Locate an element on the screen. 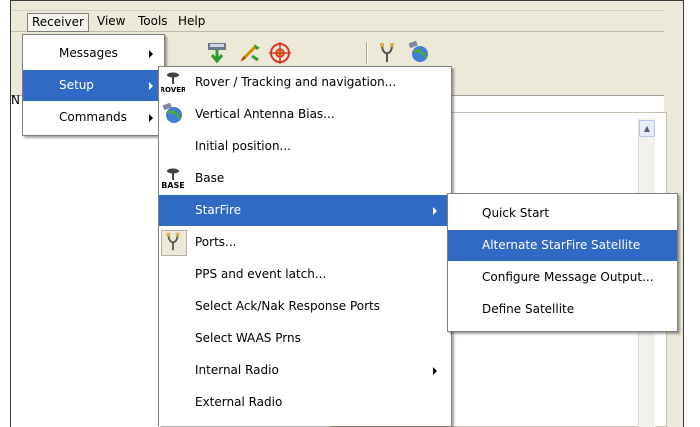 Image resolution: width=700 pixels, height=427 pixels. menu-item-setup: Setup is located at coordinates (93, 85).